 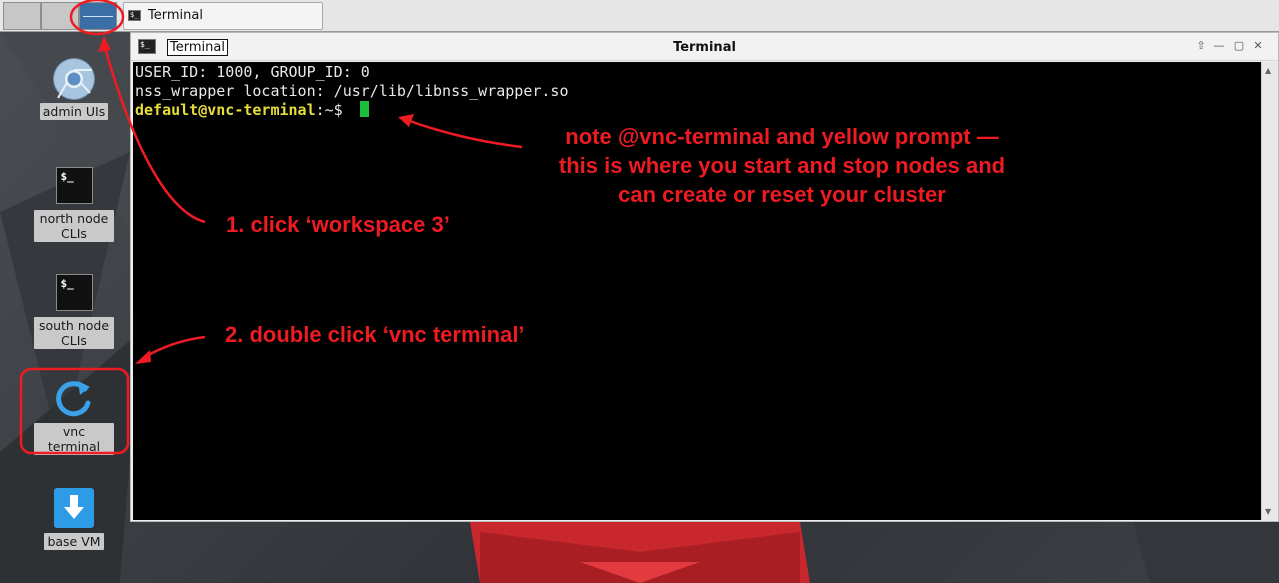 I want to click on refresh-icon, so click(x=74, y=397).